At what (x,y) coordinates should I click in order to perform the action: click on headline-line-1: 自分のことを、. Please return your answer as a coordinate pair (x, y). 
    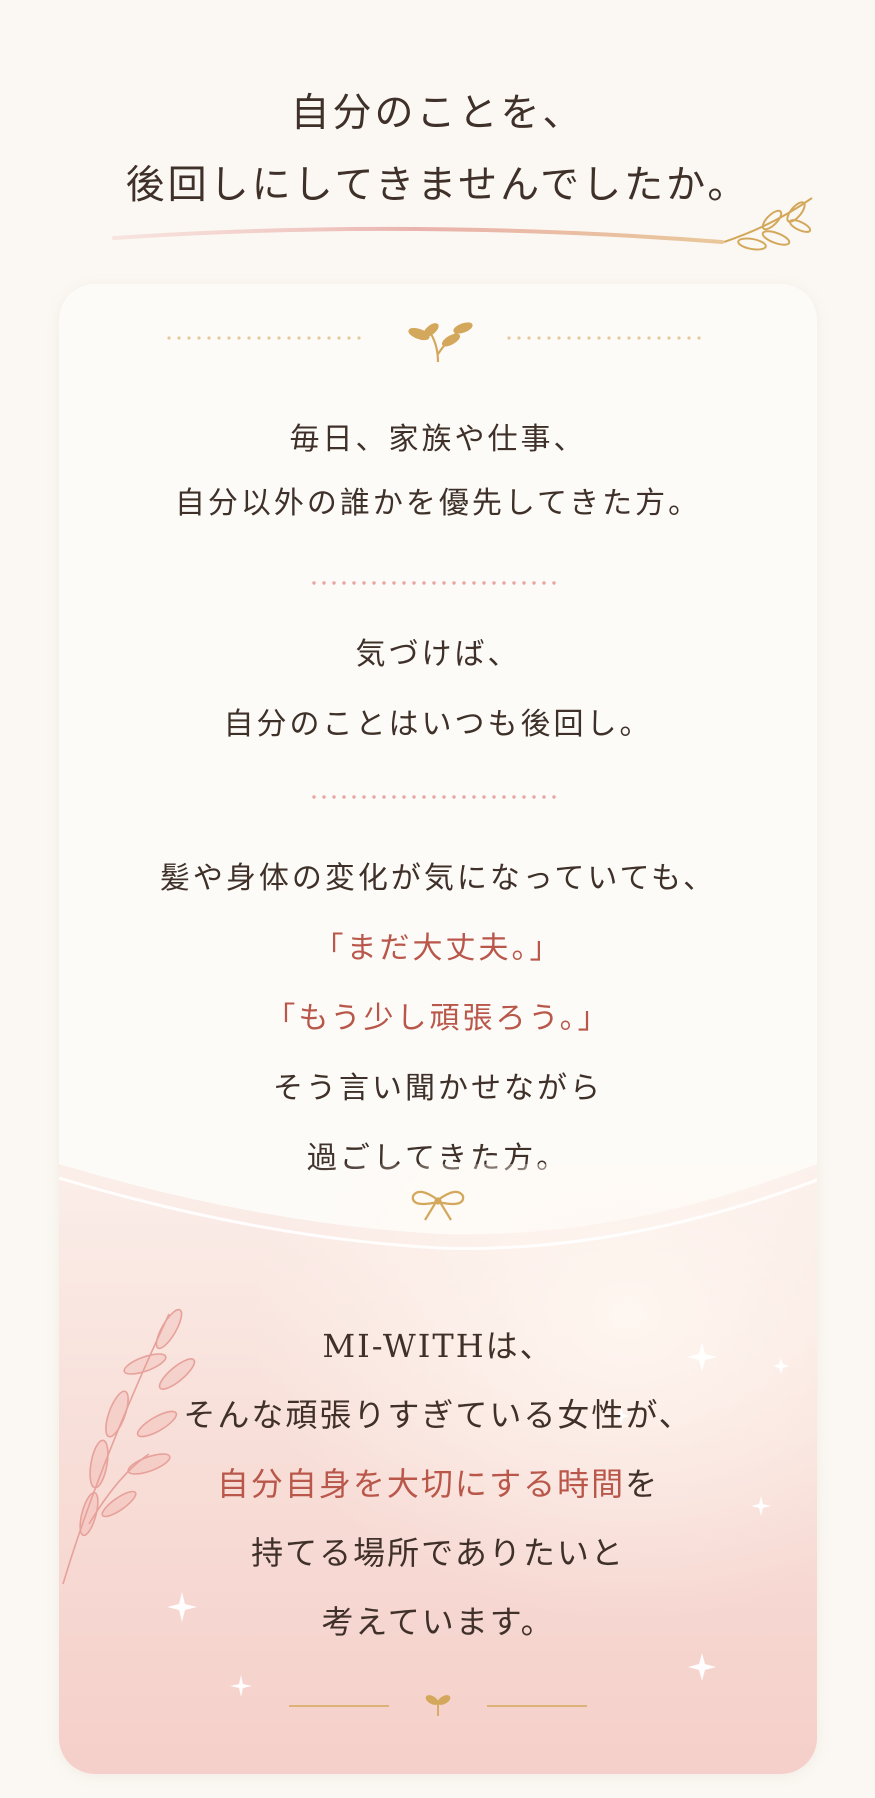
    Looking at the image, I should click on (437, 113).